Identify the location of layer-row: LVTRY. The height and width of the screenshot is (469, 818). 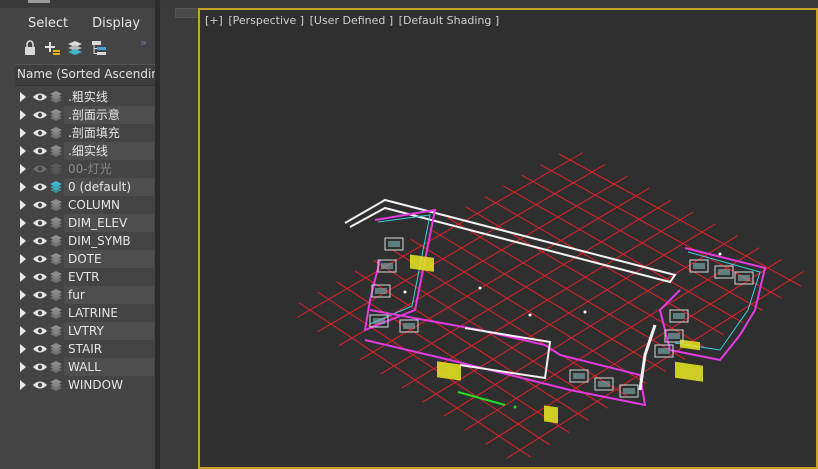
(85, 331).